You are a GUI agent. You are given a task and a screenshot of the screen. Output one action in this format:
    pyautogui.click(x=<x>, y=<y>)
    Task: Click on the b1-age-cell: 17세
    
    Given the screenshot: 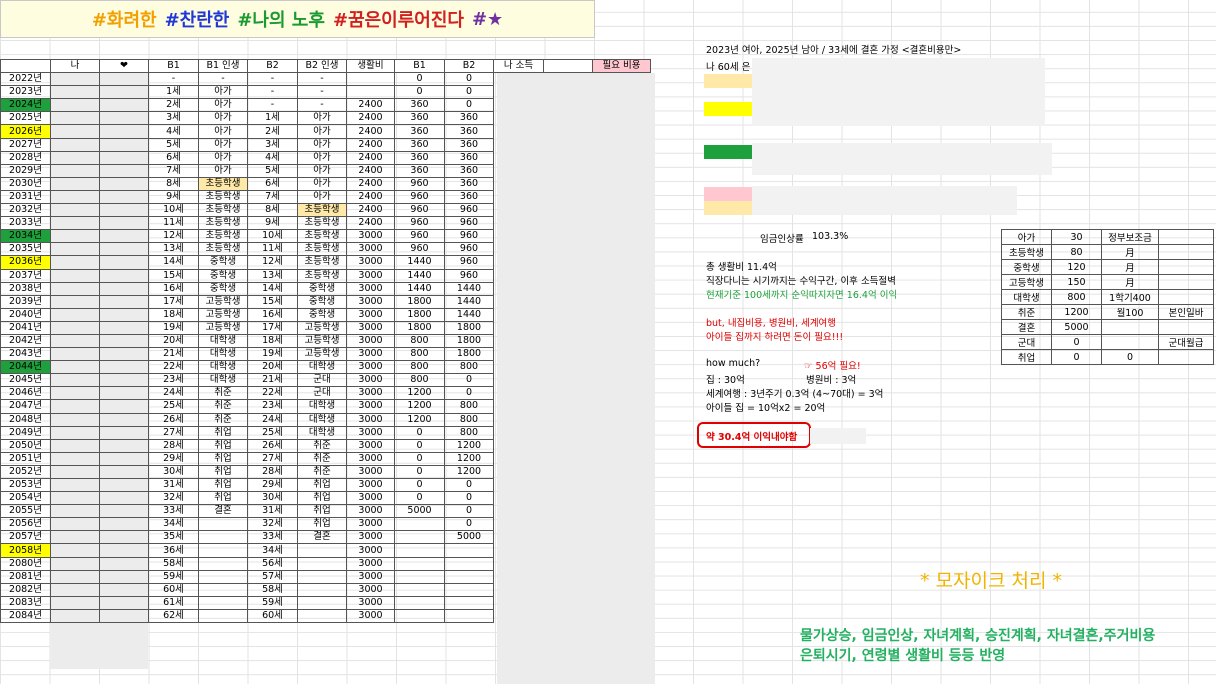 What is the action you would take?
    pyautogui.click(x=173, y=301)
    